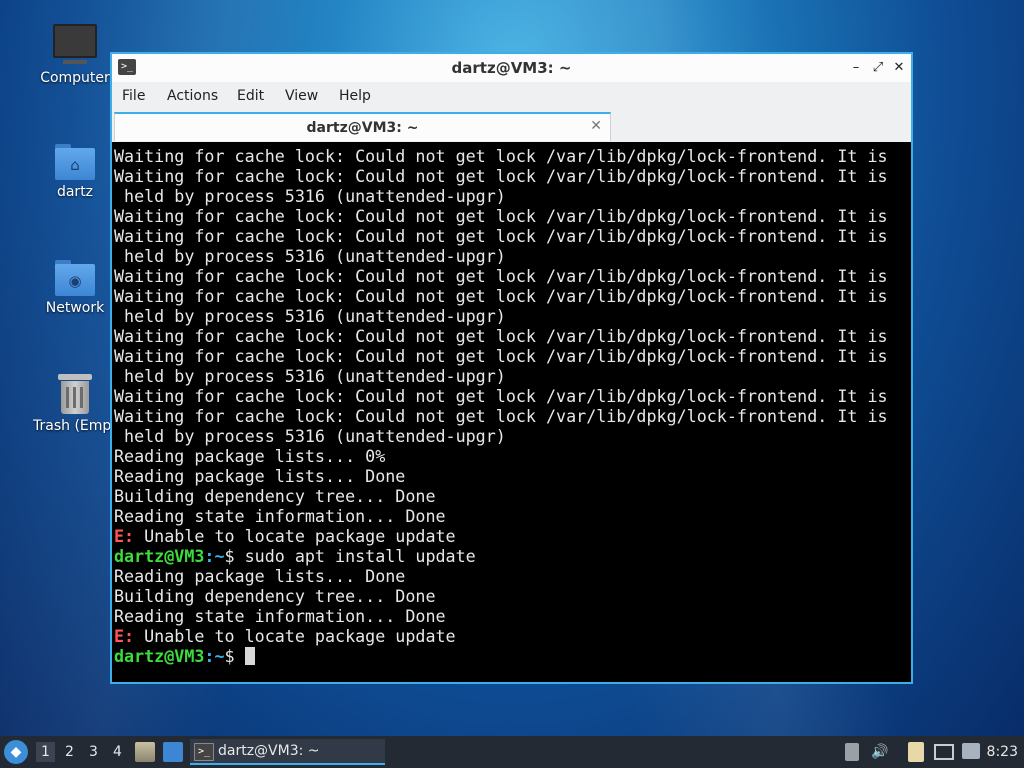 This screenshot has width=1024, height=768. I want to click on workspace-4: 4, so click(117, 752).